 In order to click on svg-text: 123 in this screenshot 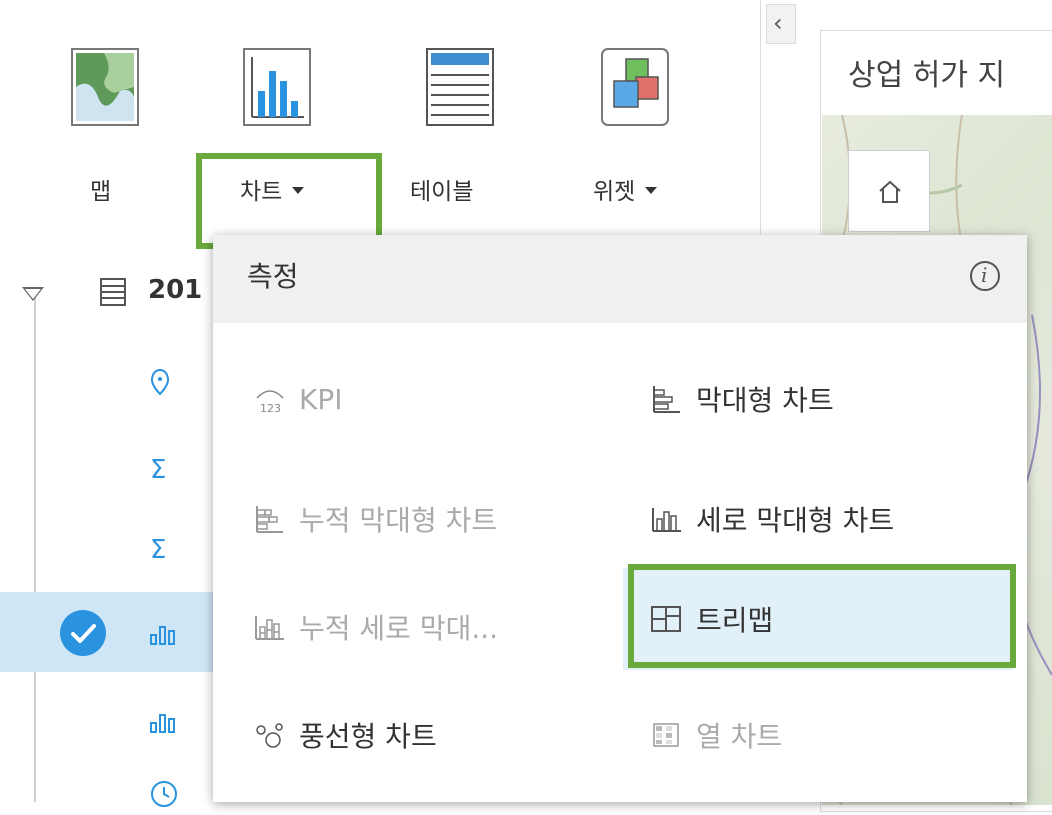, I will do `click(270, 408)`.